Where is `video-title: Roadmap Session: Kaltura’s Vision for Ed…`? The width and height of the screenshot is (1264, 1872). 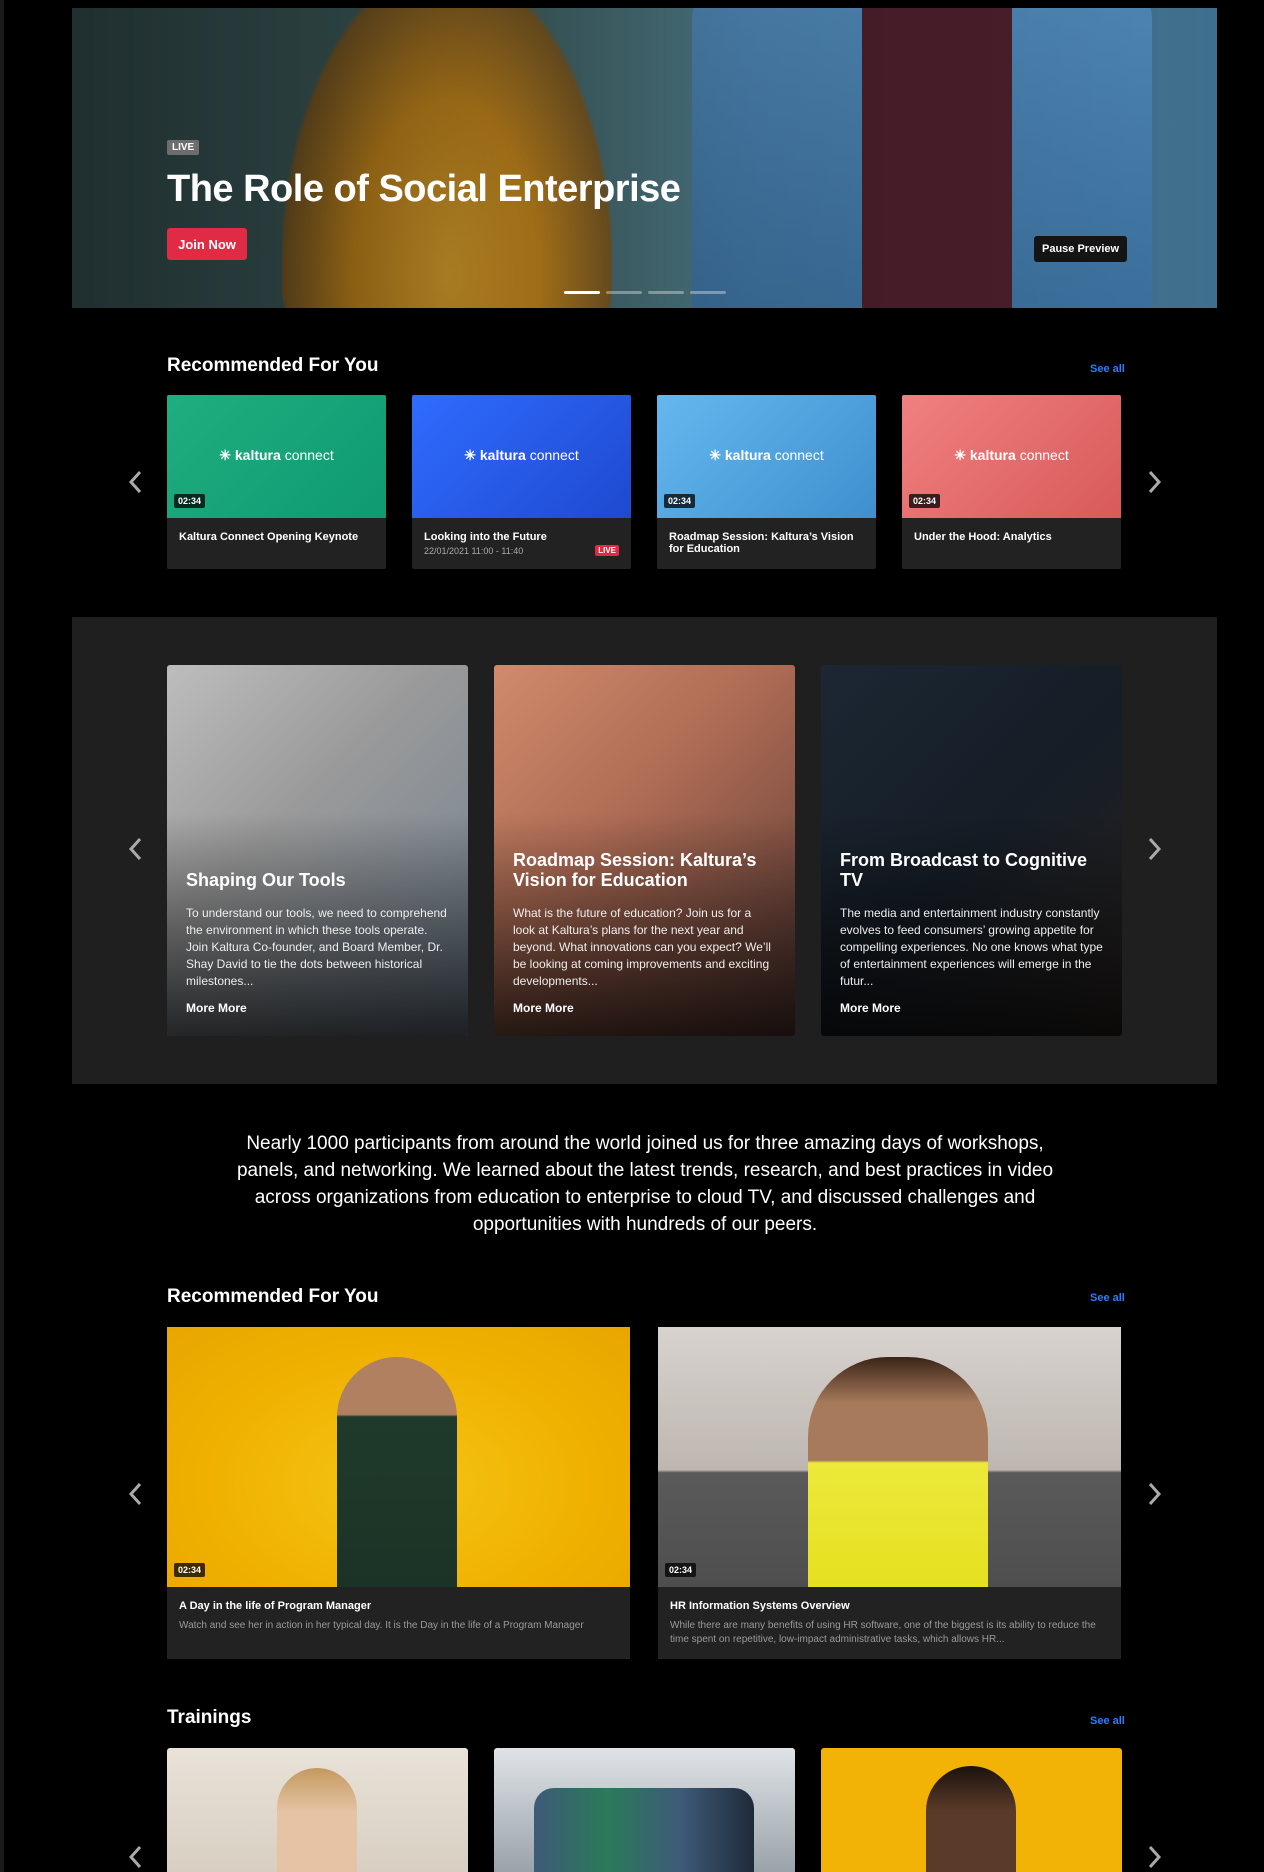
video-title: Roadmap Session: Kaltura’s Vision for Ed… is located at coordinates (761, 543).